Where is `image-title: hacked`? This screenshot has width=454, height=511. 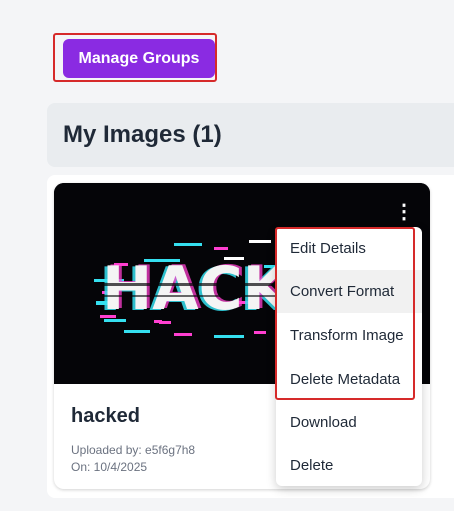 image-title: hacked is located at coordinates (105, 416).